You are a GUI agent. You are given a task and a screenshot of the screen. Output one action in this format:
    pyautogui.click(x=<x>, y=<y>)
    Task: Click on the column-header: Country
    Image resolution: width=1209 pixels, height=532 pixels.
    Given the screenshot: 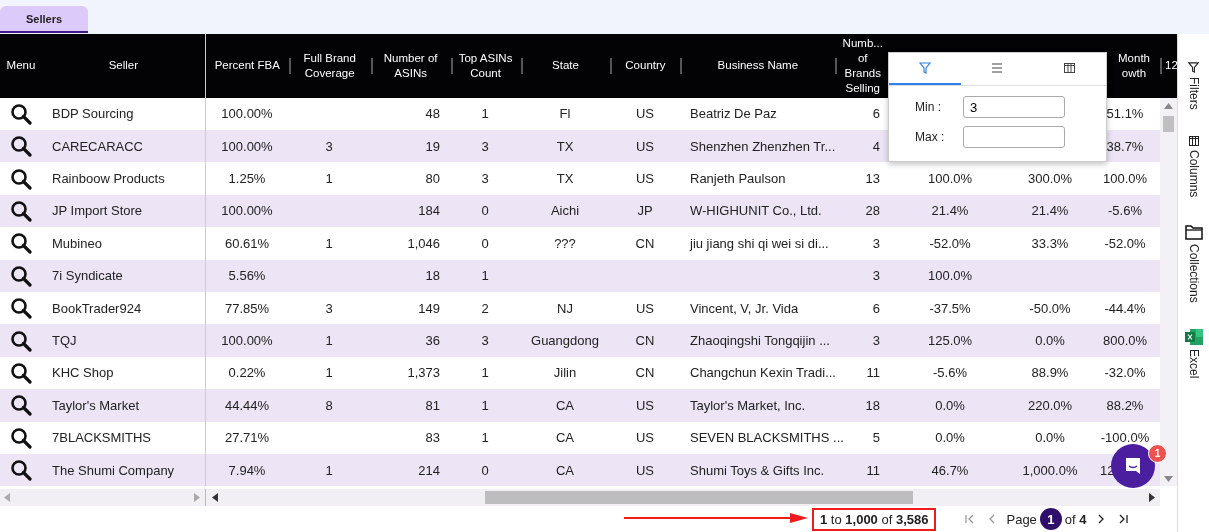 What is the action you would take?
    pyautogui.click(x=645, y=66)
    